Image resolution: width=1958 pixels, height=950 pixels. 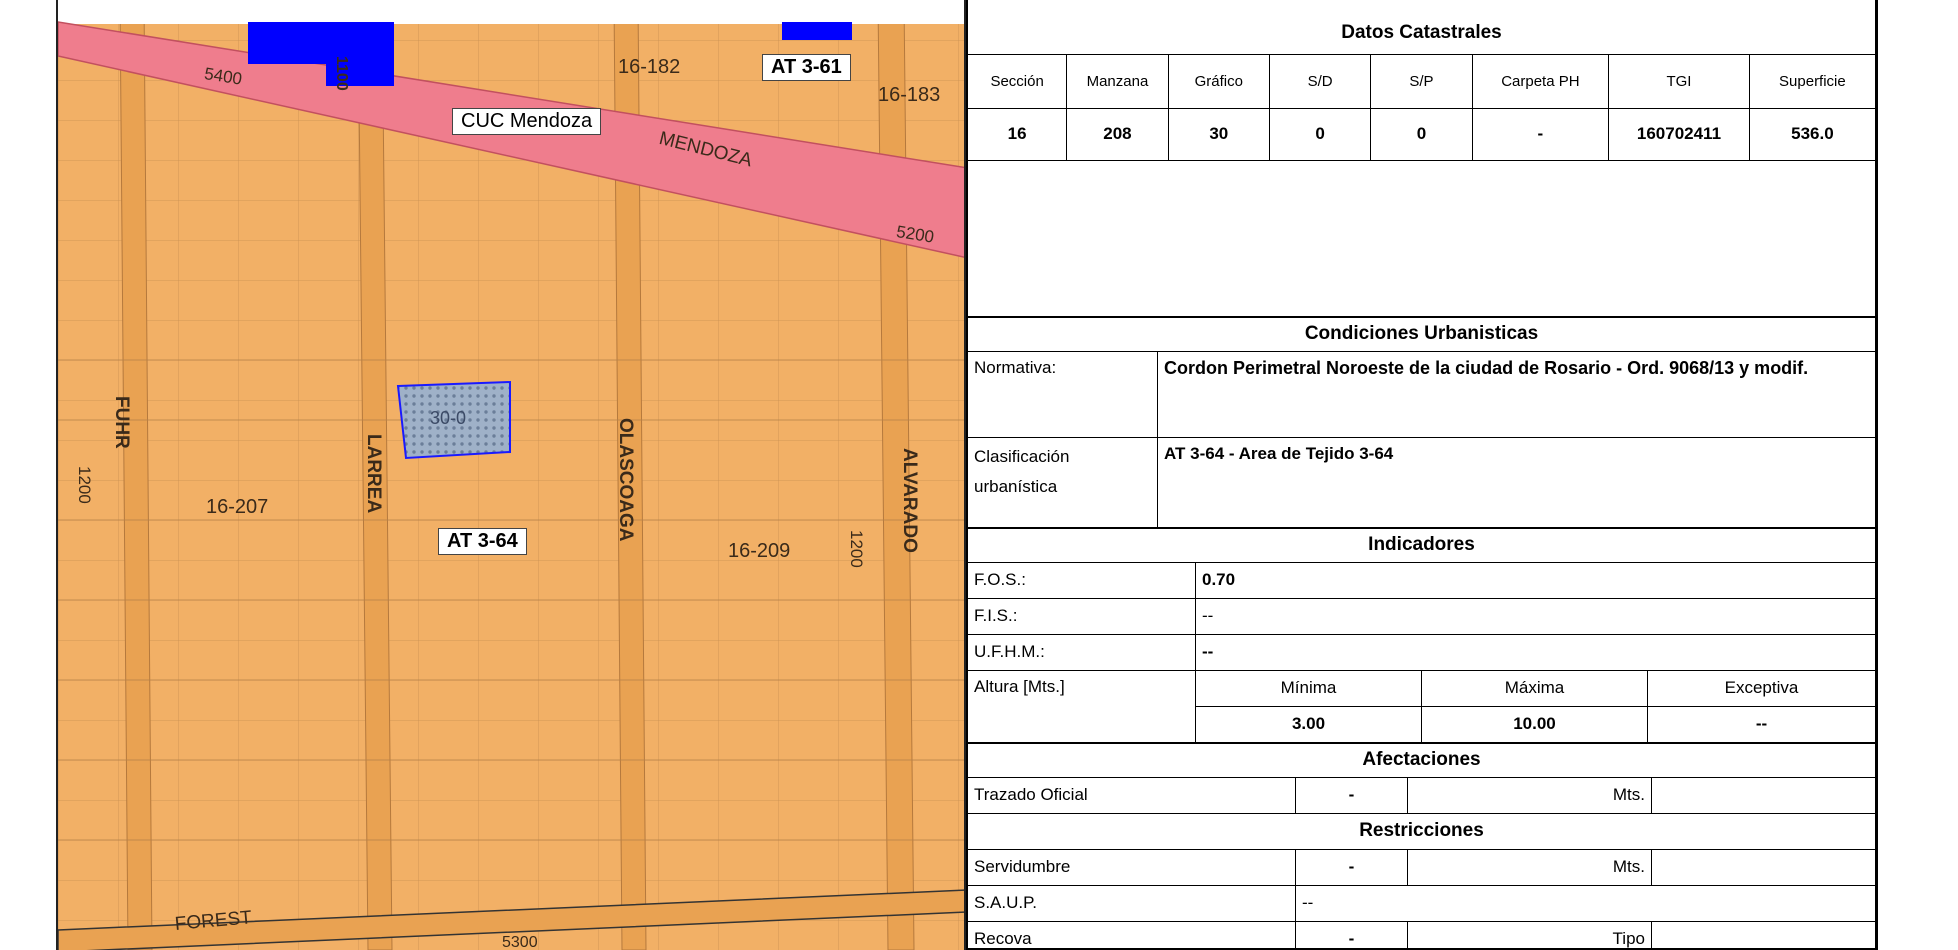 What do you see at coordinates (1529, 795) in the screenshot?
I see `trazado-unit: Mts.` at bounding box center [1529, 795].